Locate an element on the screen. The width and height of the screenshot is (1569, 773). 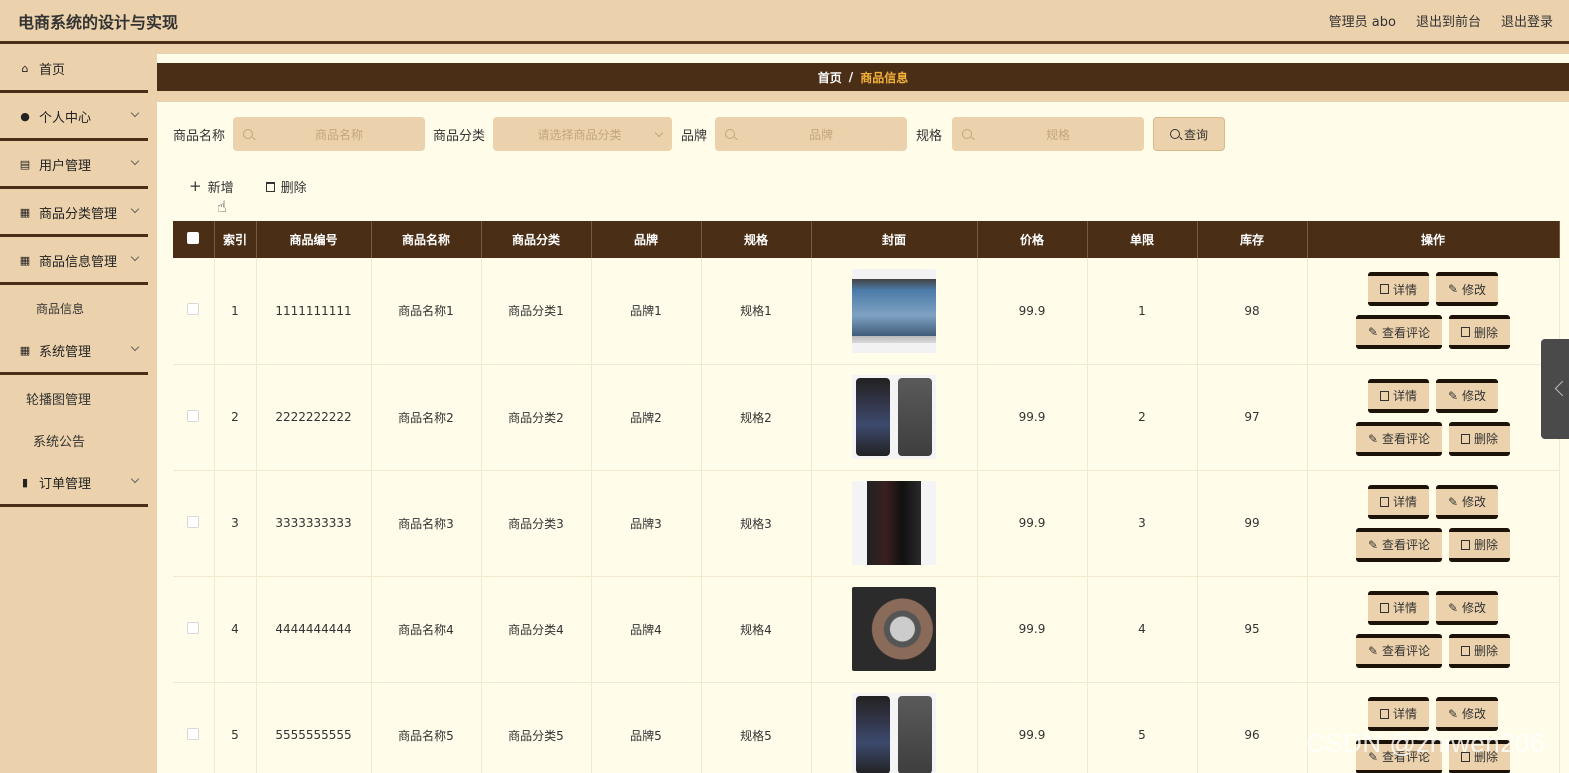
cell-stock: 96 is located at coordinates (1252, 727).